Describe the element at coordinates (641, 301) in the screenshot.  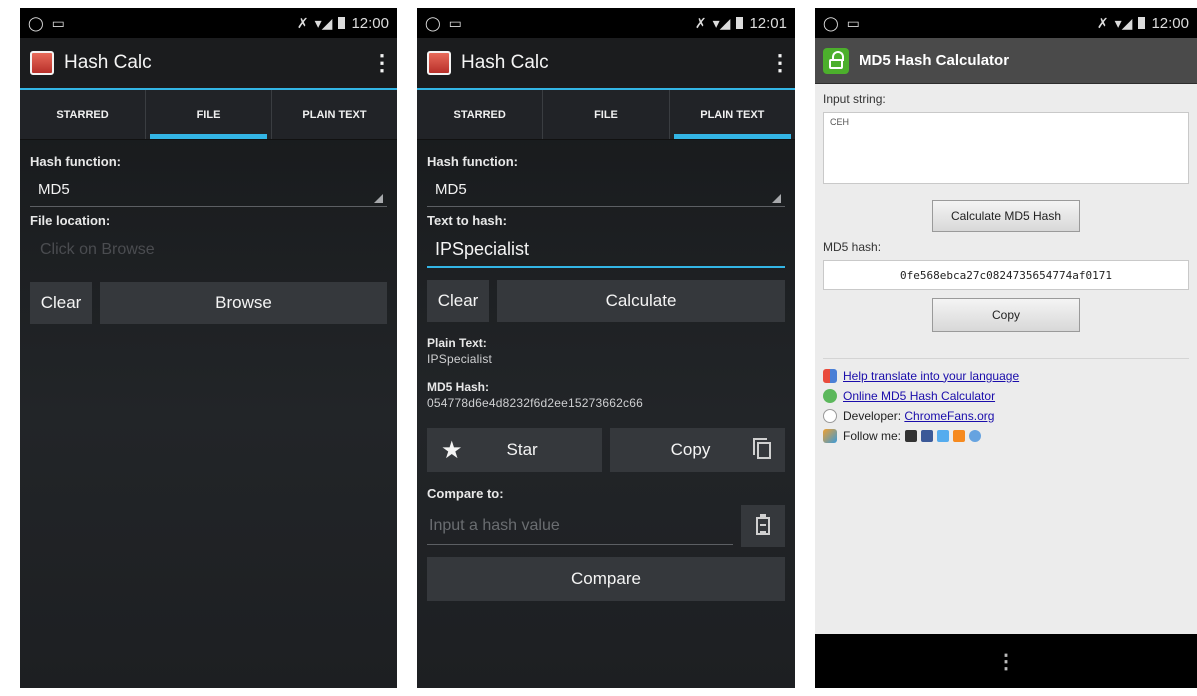
I see `calculate-button: Calculate` at that location.